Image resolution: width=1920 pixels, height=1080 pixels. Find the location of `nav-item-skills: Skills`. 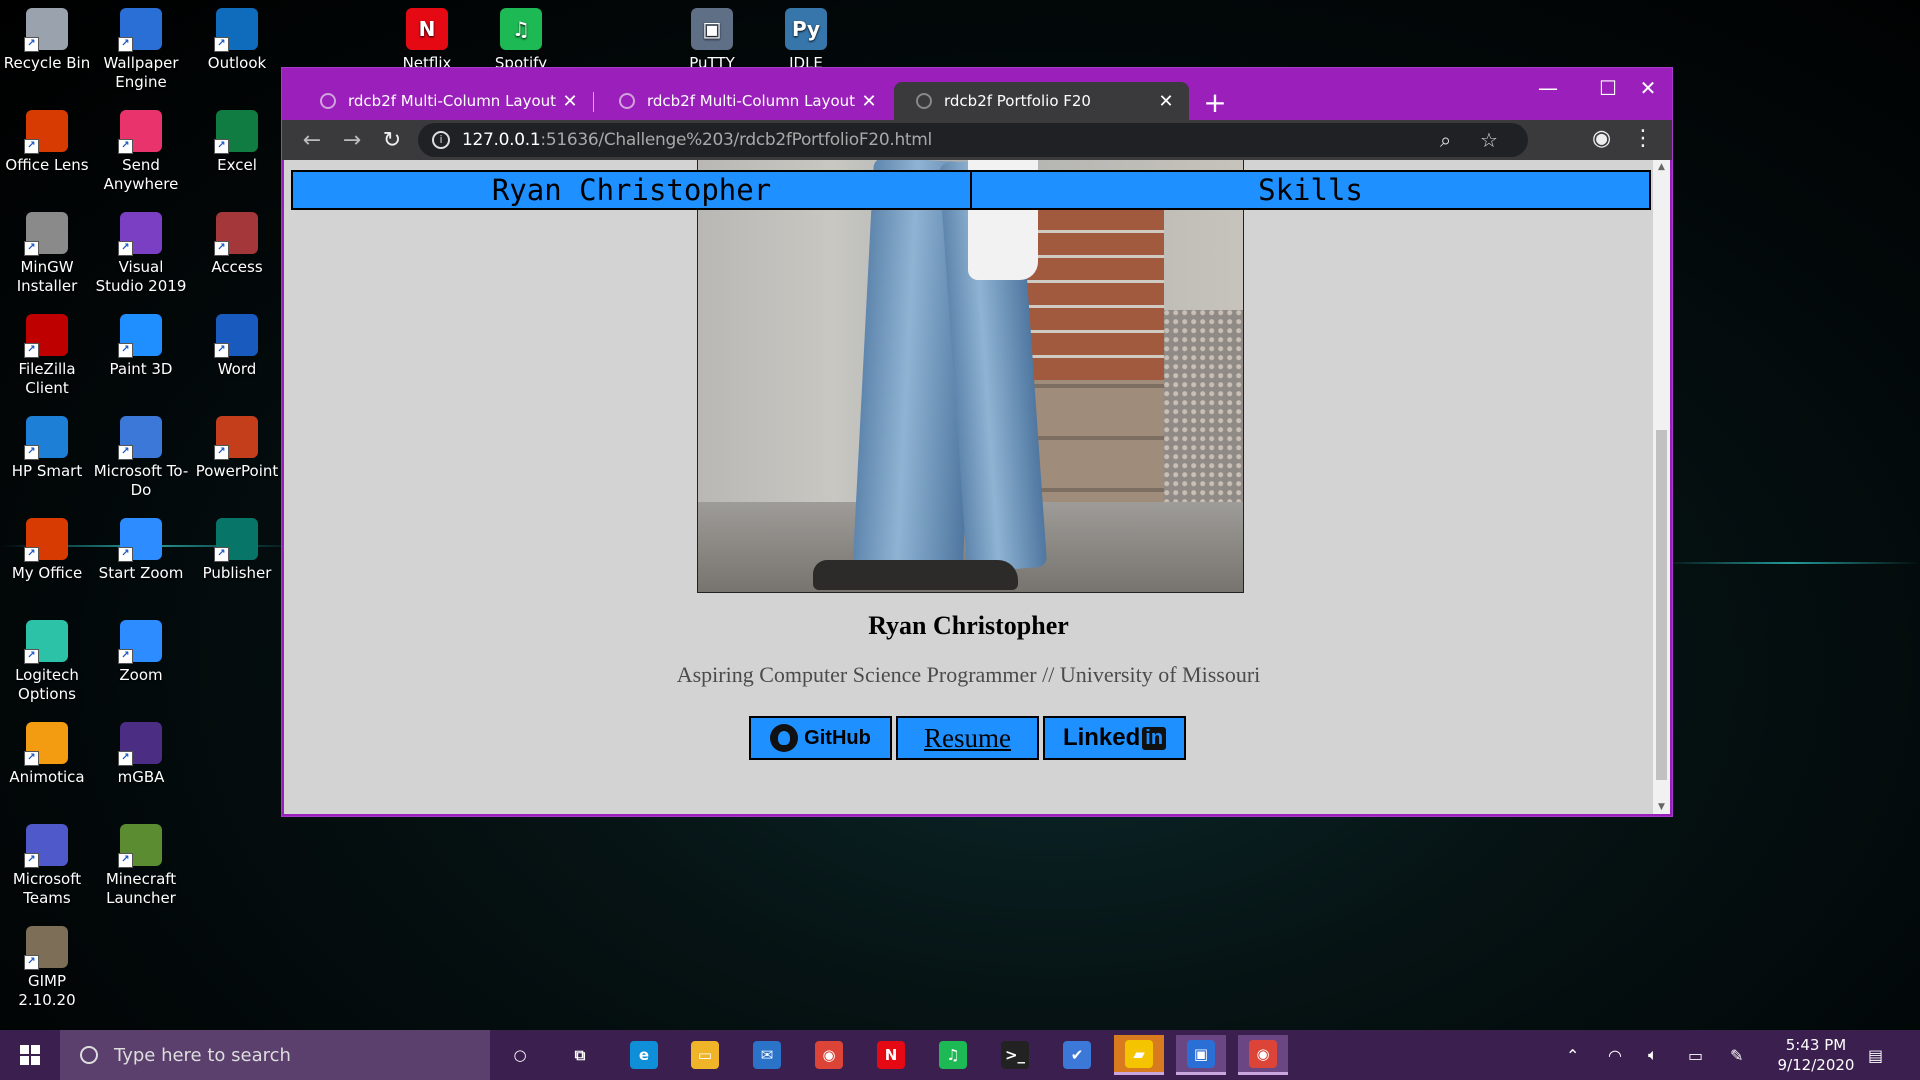

nav-item-skills: Skills is located at coordinates (1309, 190).